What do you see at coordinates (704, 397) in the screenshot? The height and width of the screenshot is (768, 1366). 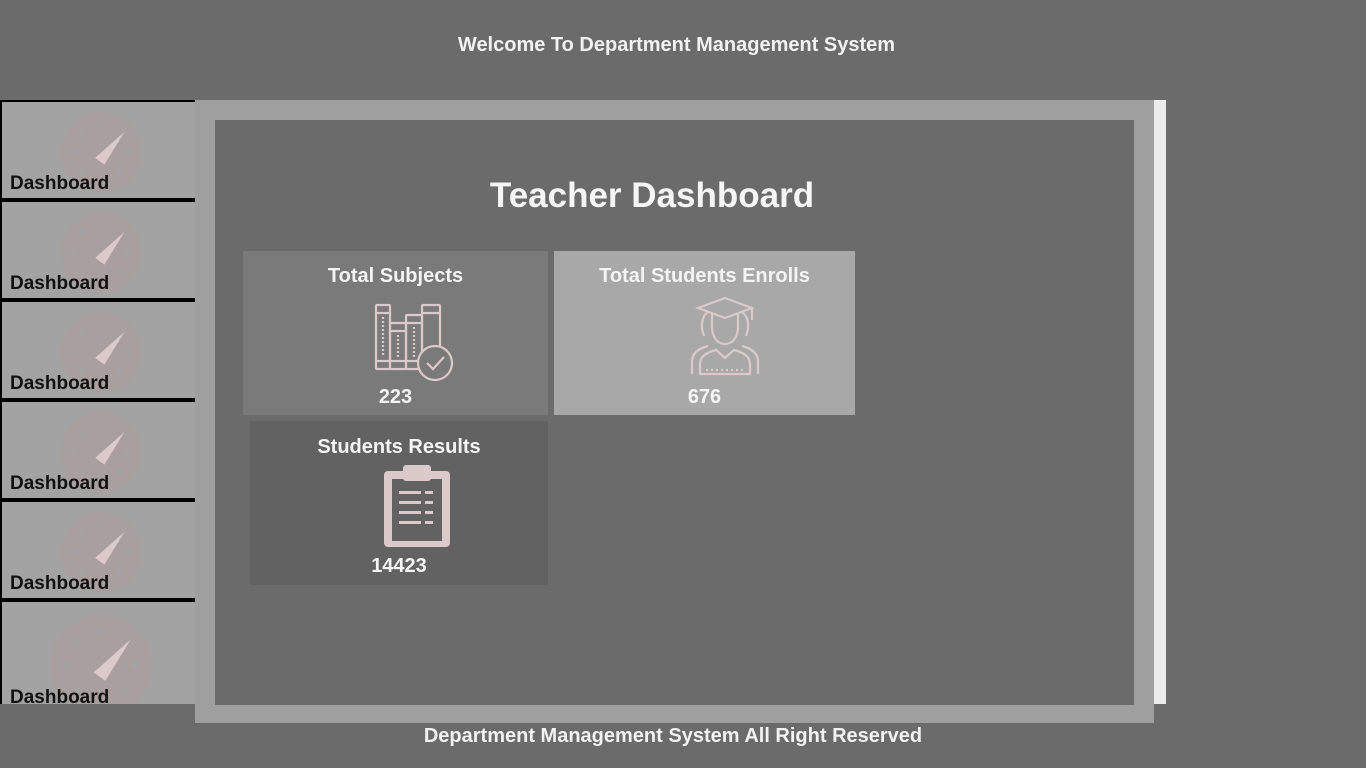 I see `card-value: 676` at bounding box center [704, 397].